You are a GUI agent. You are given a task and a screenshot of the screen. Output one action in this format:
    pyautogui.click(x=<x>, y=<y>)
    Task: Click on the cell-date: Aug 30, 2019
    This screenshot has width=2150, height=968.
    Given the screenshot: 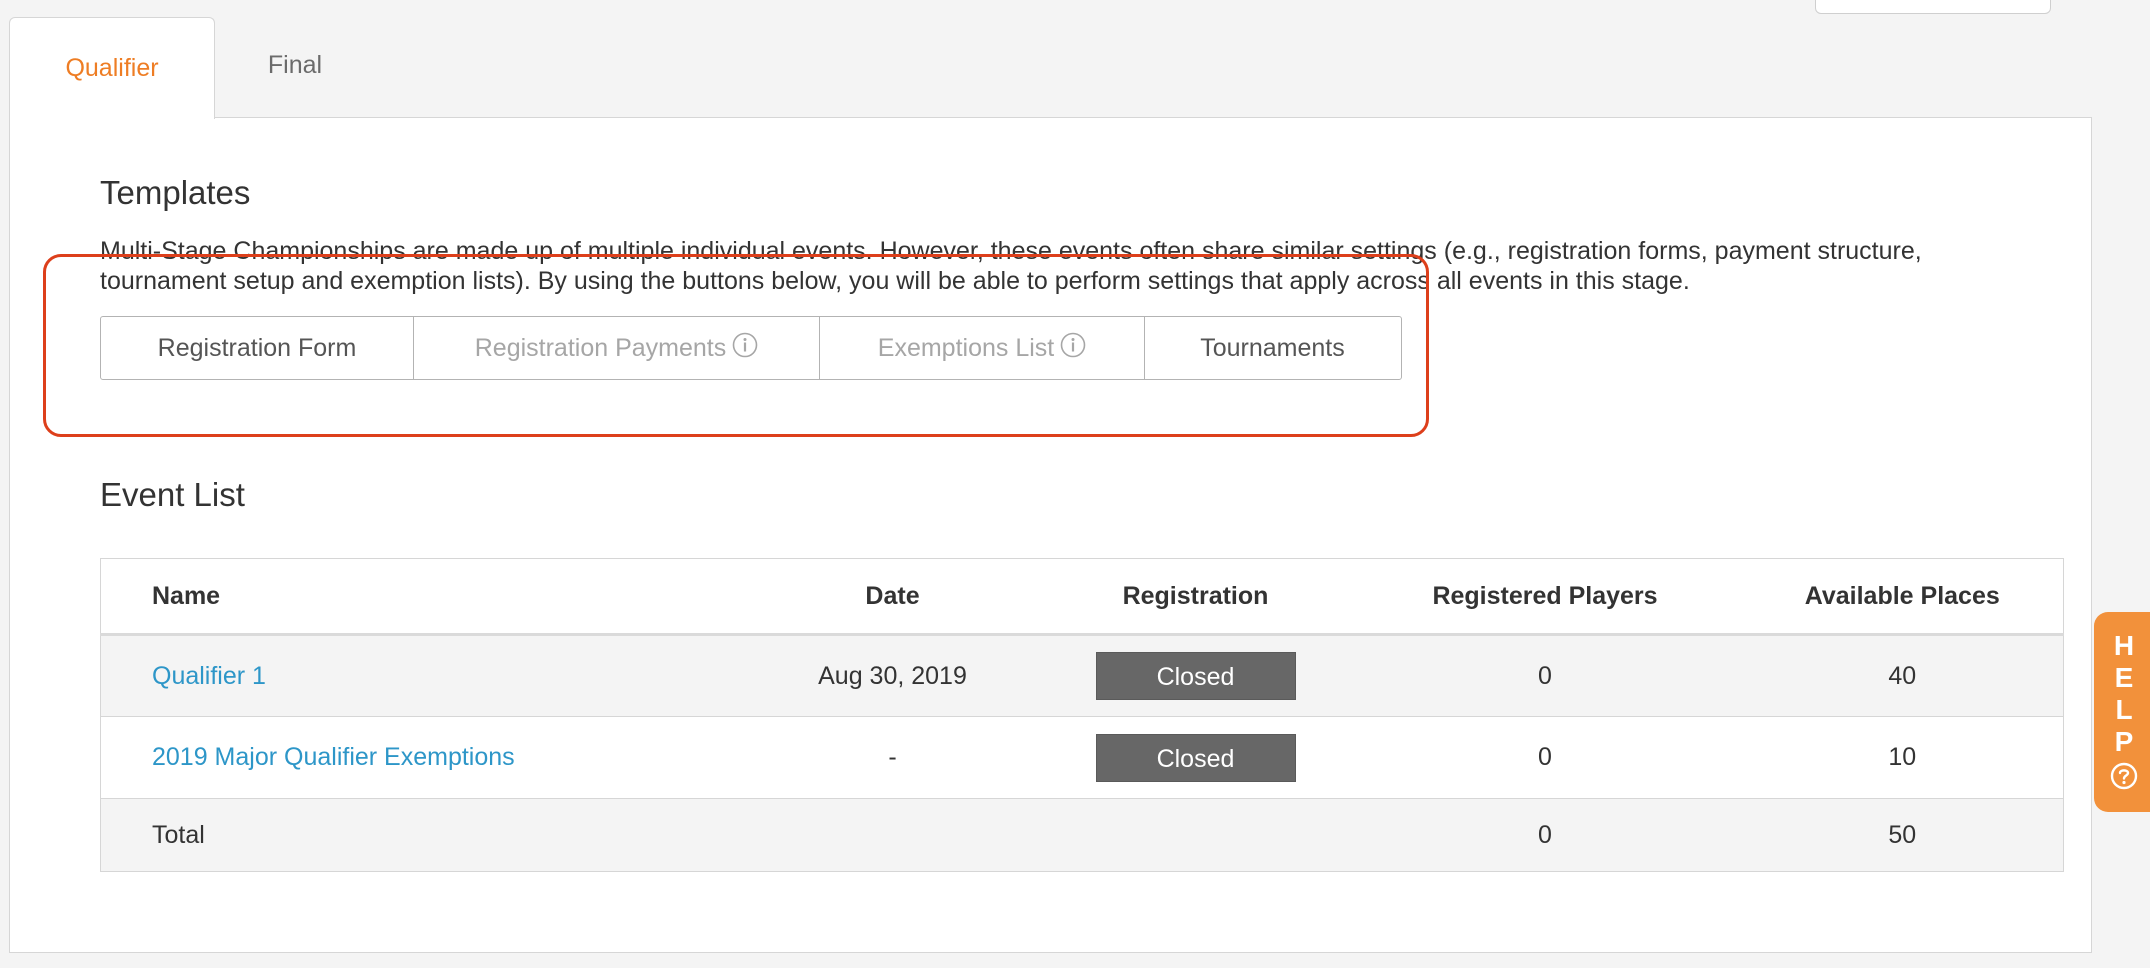 What is the action you would take?
    pyautogui.click(x=892, y=675)
    